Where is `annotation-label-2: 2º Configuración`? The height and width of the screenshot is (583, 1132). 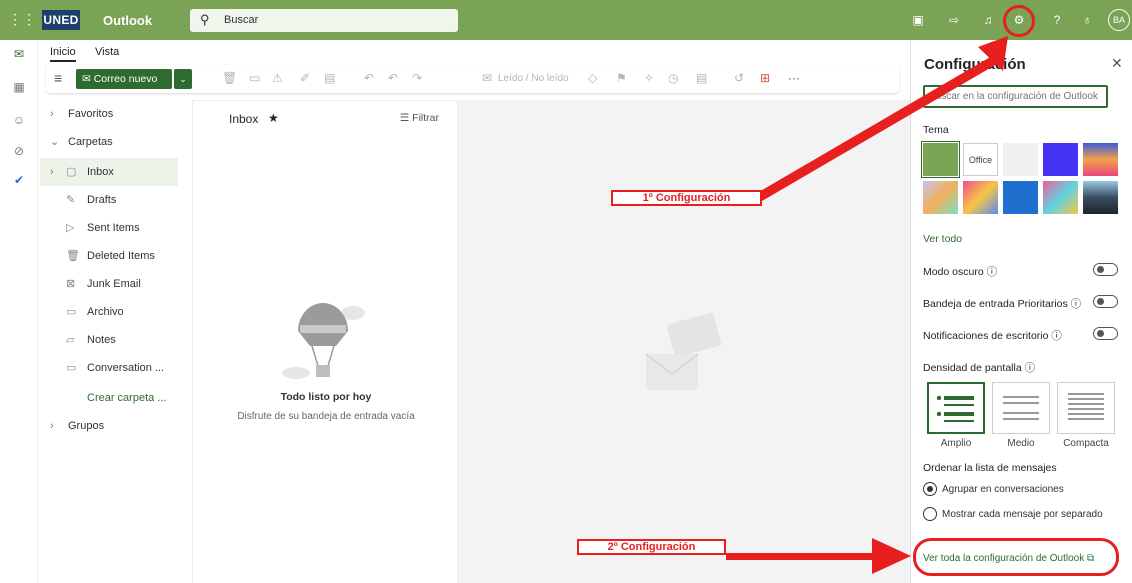 annotation-label-2: 2º Configuración is located at coordinates (651, 547).